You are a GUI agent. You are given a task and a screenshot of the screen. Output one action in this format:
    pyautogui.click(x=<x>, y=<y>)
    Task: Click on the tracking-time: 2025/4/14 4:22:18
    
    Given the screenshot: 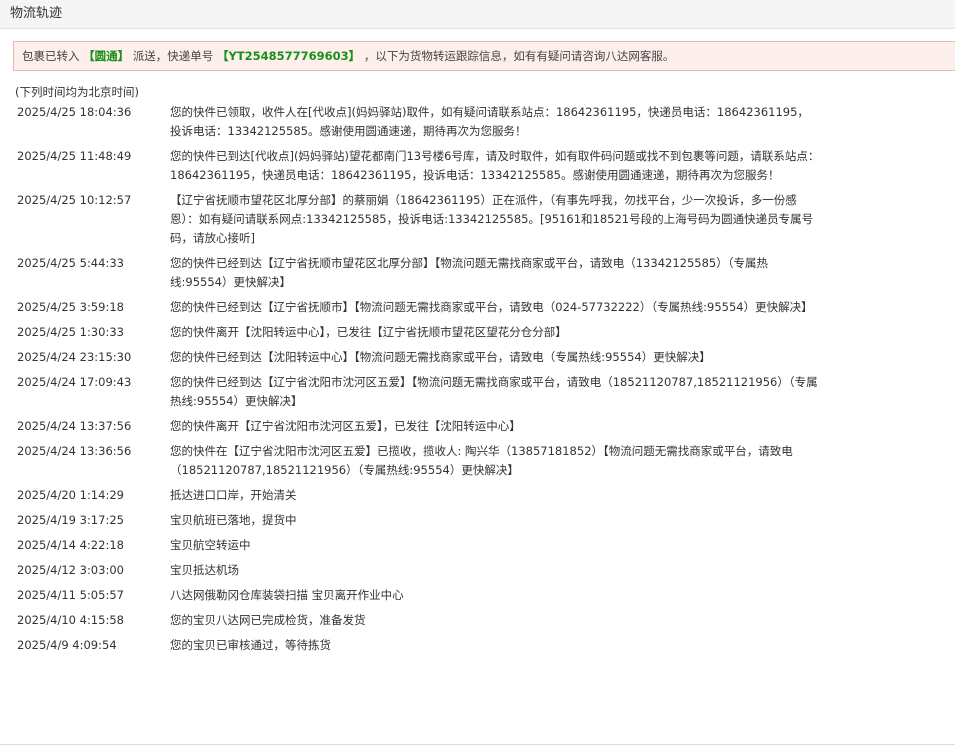 What is the action you would take?
    pyautogui.click(x=70, y=545)
    